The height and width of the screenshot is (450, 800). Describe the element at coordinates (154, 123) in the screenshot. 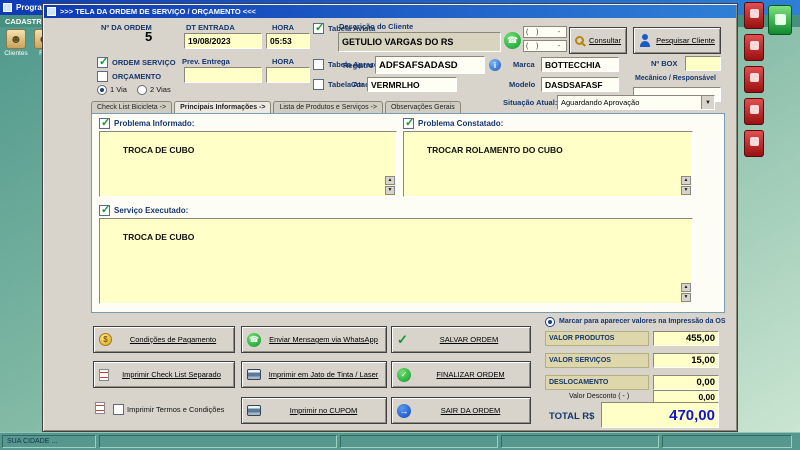

I see `problema-informado-label: Problema Informado:` at that location.